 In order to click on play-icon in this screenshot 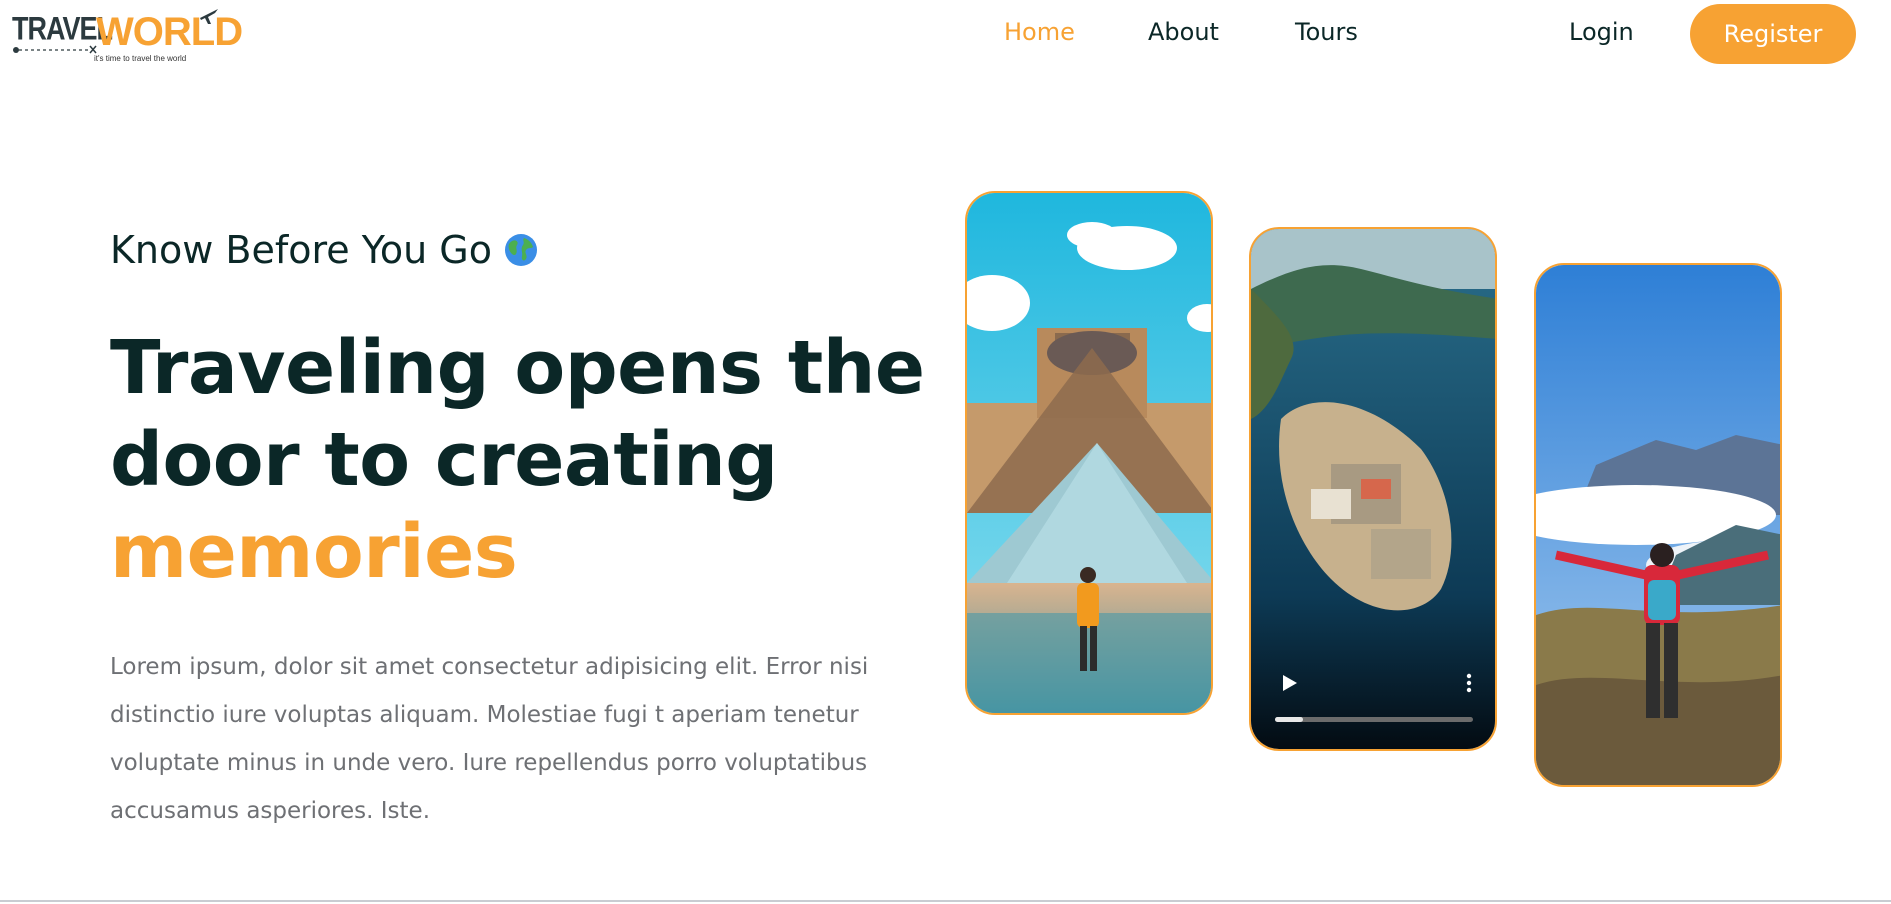, I will do `click(1289, 683)`.